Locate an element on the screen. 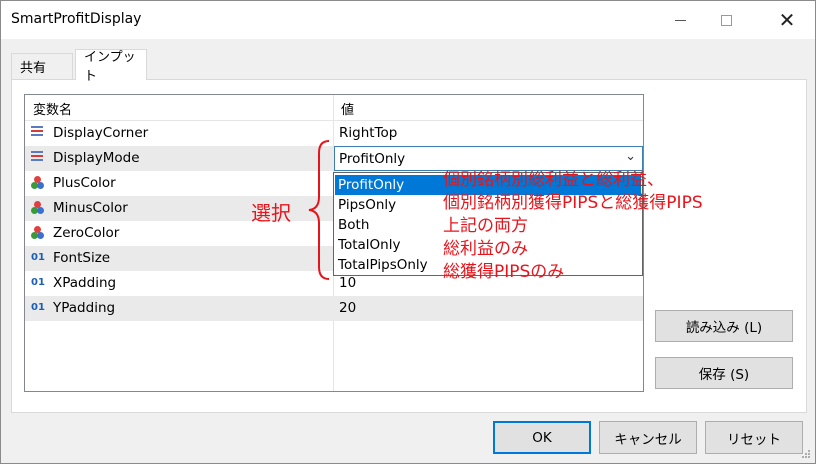  parameter-row: DisplayCorner RightTop is located at coordinates (334, 133).